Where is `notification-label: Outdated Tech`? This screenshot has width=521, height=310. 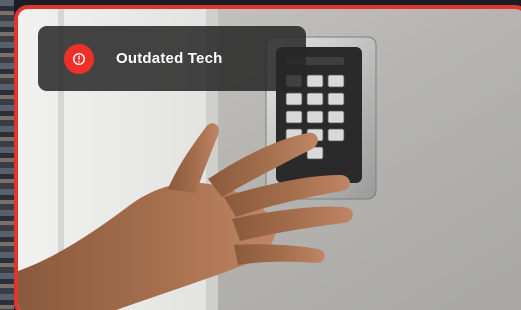
notification-label: Outdated Tech is located at coordinates (169, 58).